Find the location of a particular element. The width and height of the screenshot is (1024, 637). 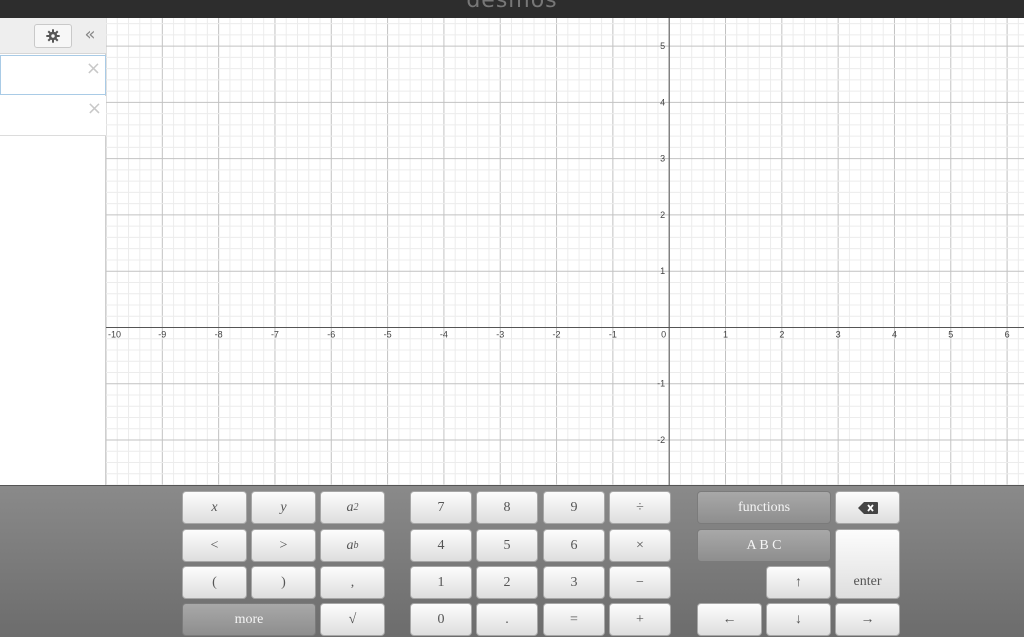

x-tick-label: 5 is located at coordinates (950, 334).